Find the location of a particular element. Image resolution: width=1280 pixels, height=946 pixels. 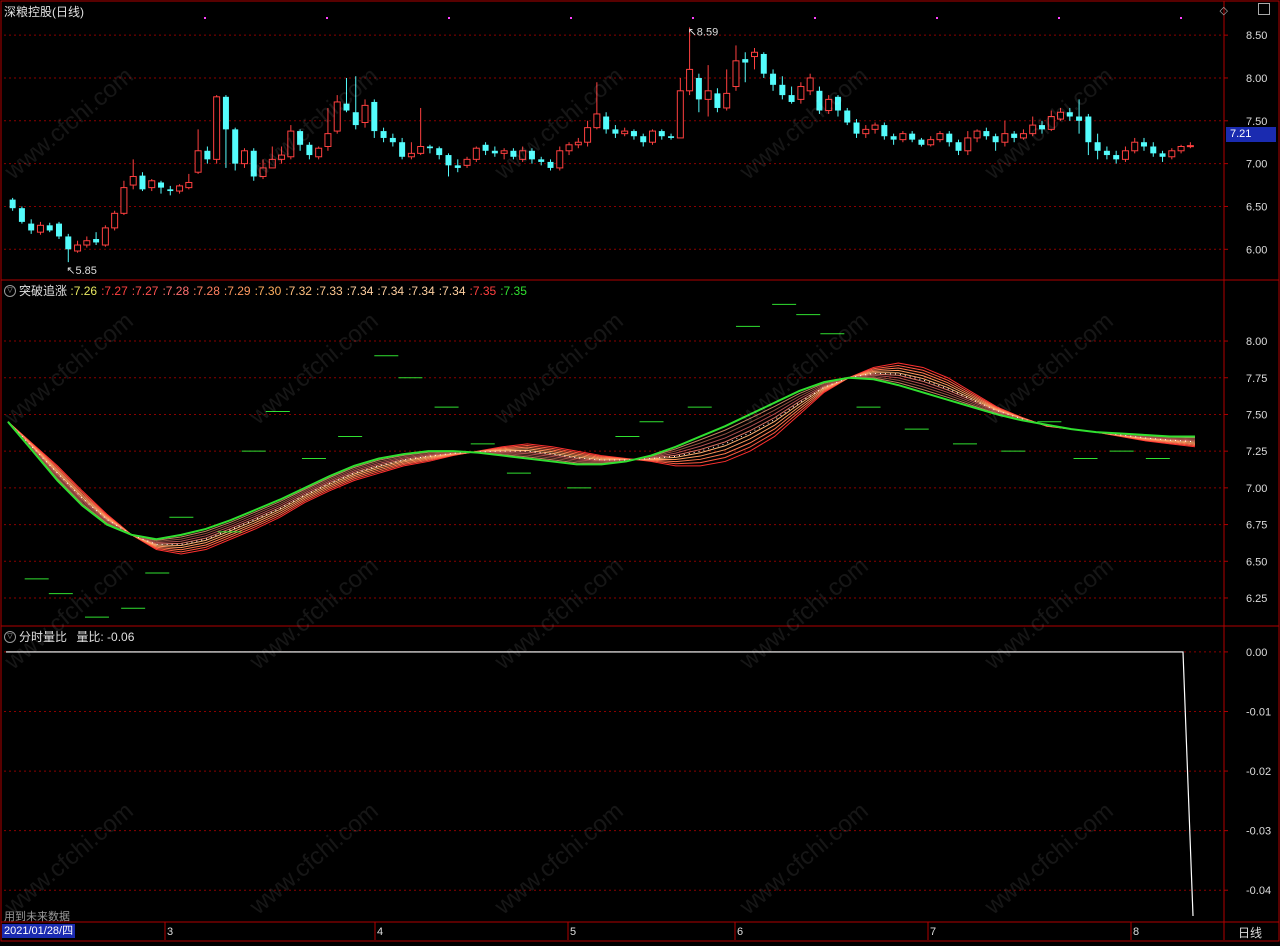

month-label: 3 is located at coordinates (170, 932).